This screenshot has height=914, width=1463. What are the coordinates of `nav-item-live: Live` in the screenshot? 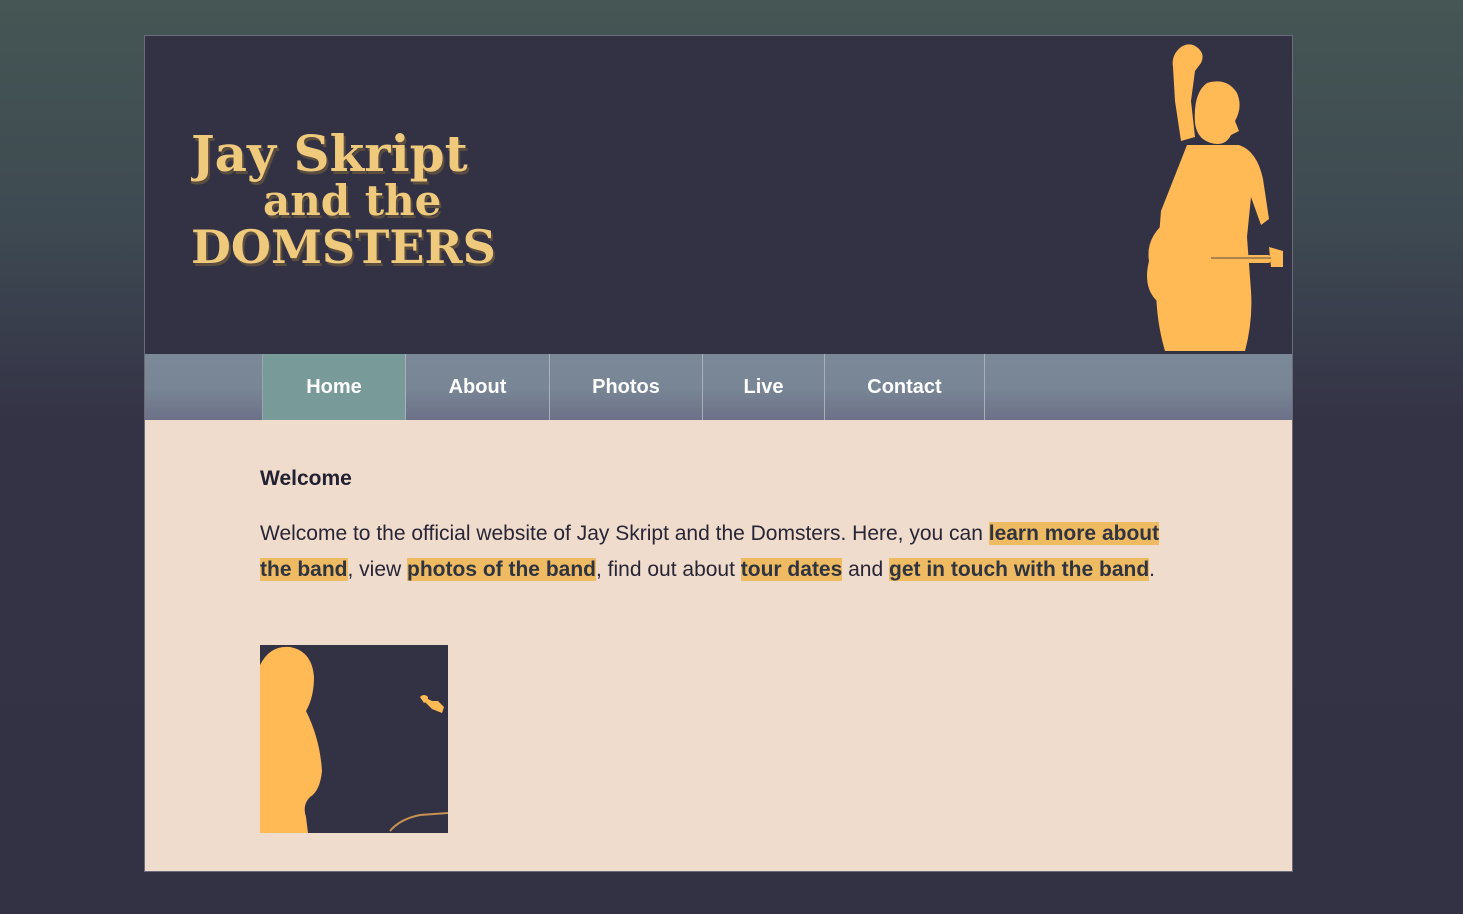 It's located at (764, 387).